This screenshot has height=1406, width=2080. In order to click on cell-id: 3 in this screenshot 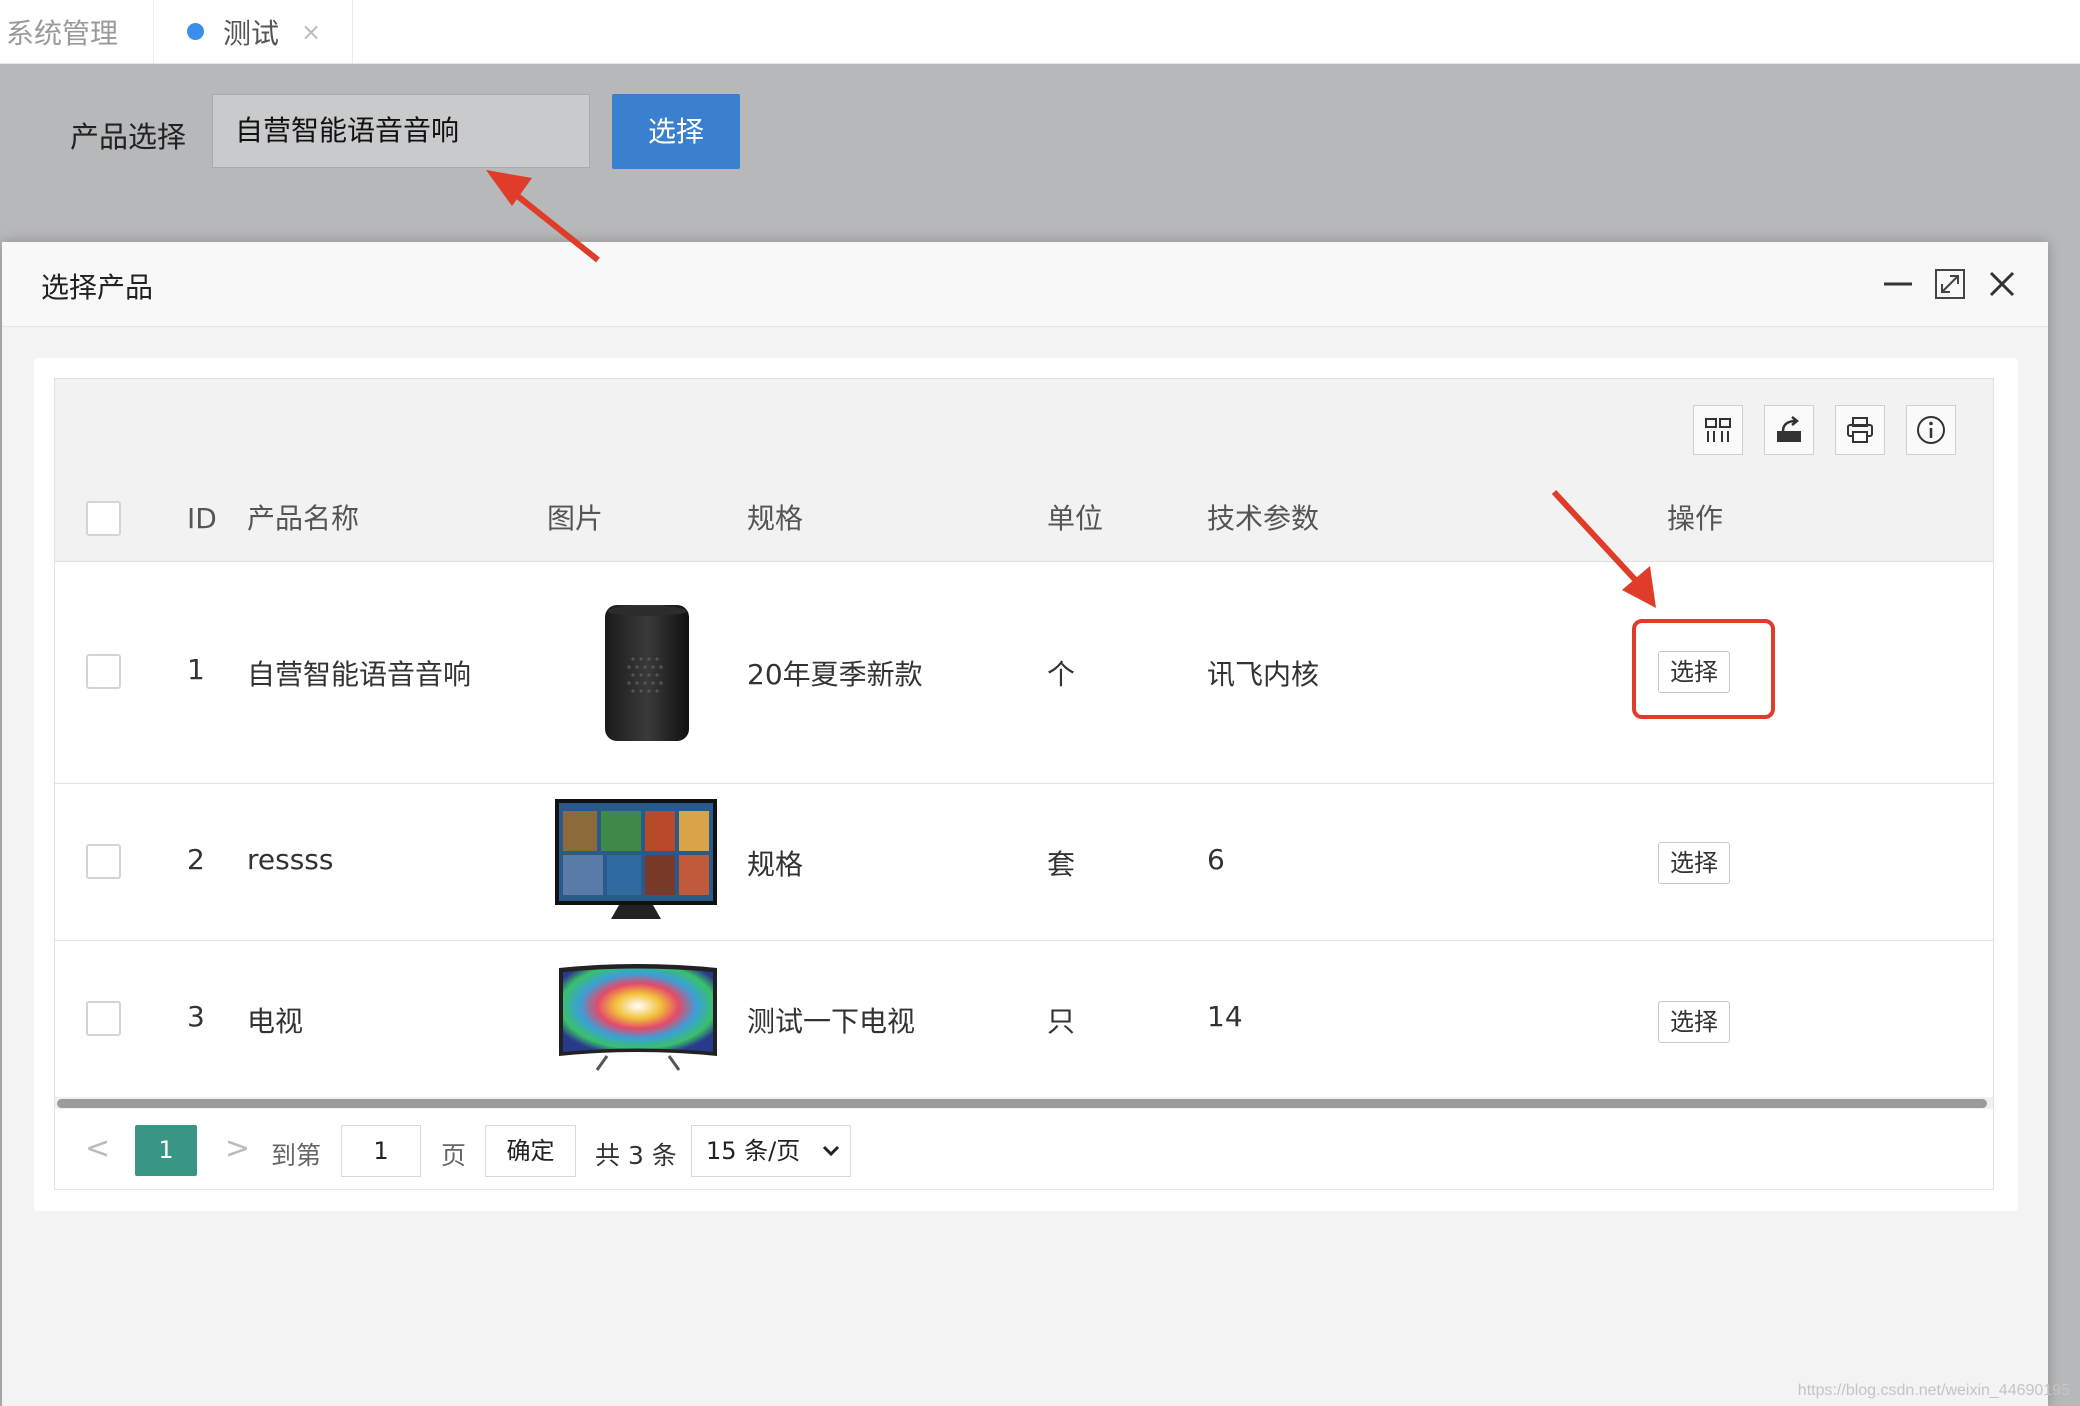, I will do `click(196, 1016)`.